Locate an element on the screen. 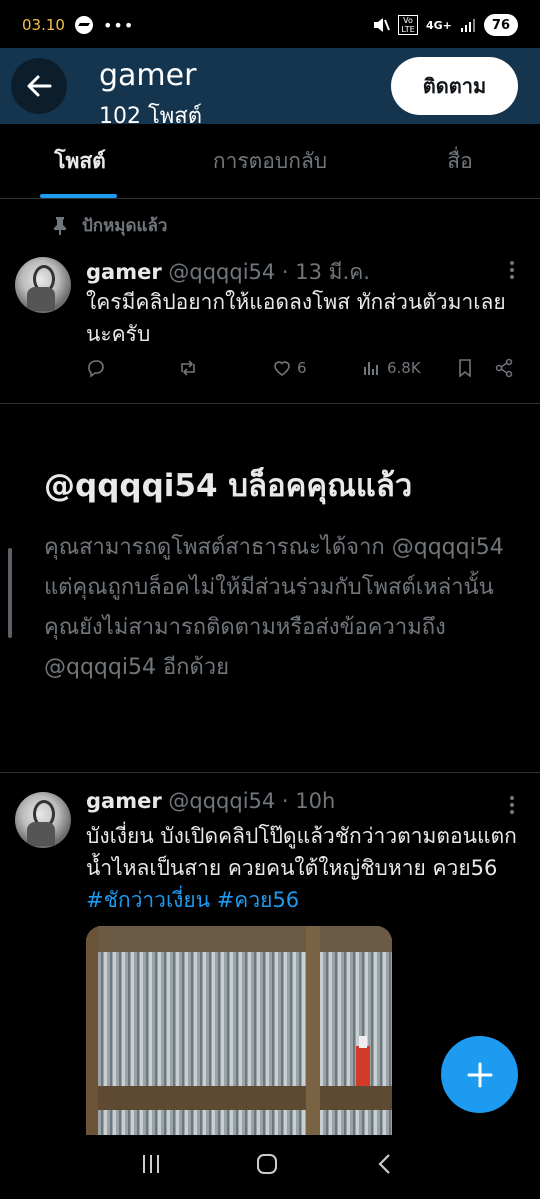 This screenshot has width=540, height=1199. tab-replies: การตอบกลับ is located at coordinates (270, 161).